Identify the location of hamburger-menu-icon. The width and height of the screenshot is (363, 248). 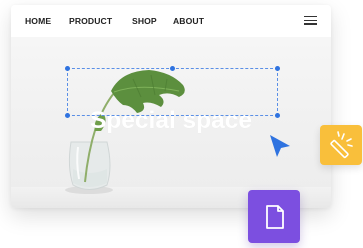
(310, 20).